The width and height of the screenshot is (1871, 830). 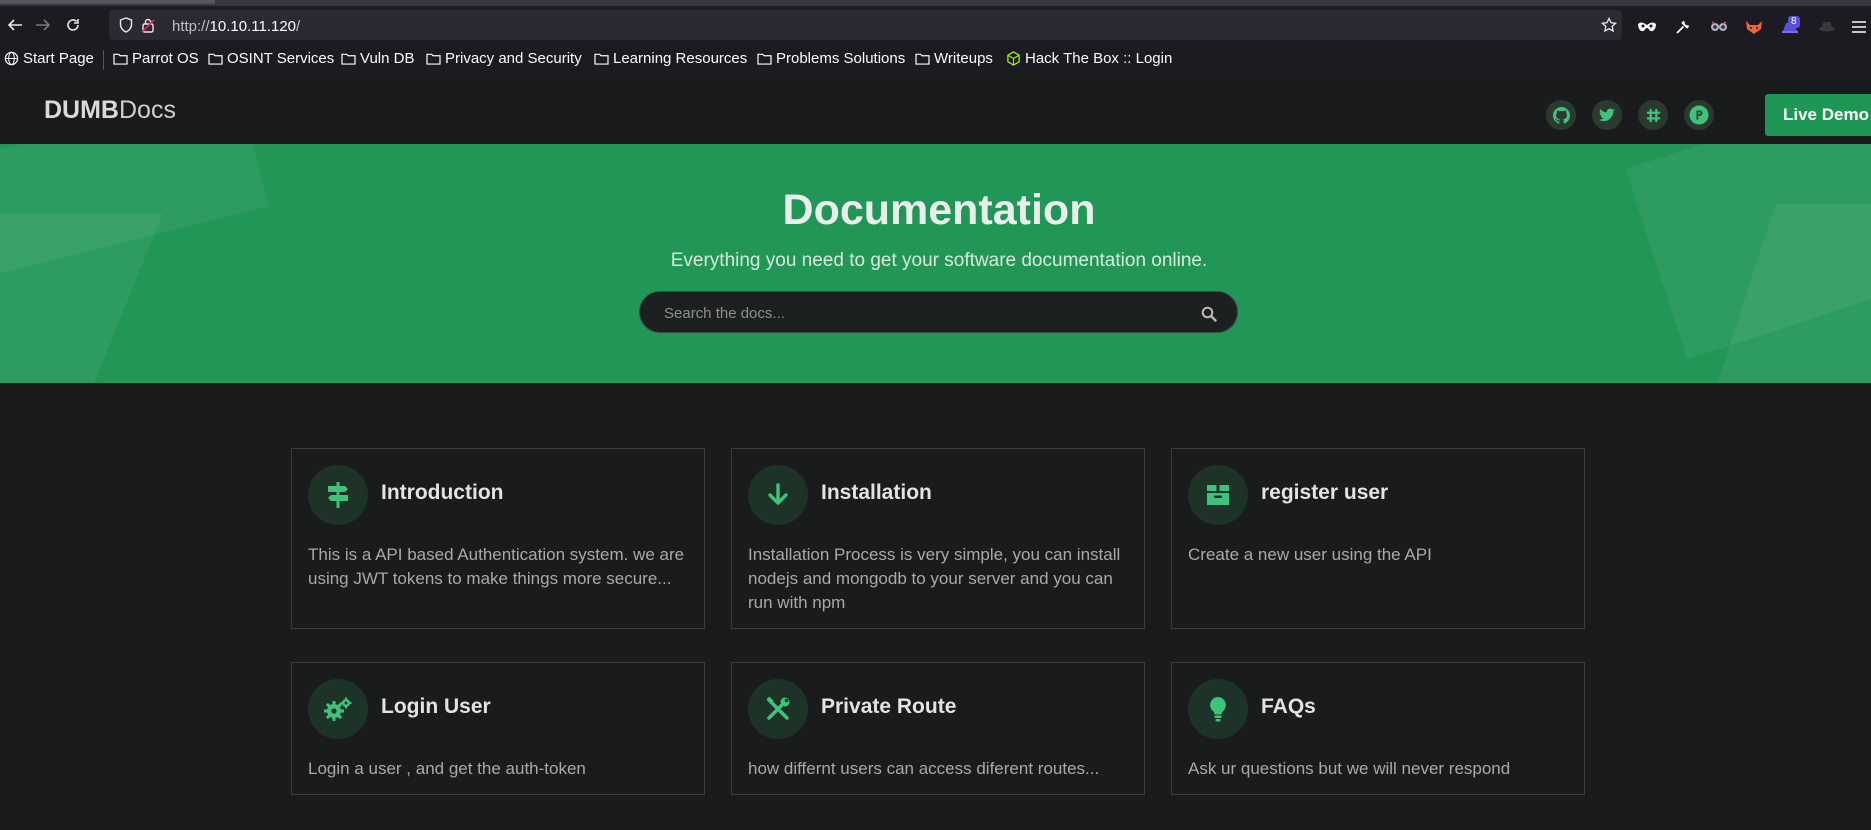 What do you see at coordinates (1719, 27) in the screenshot?
I see `owl-extension-icon` at bounding box center [1719, 27].